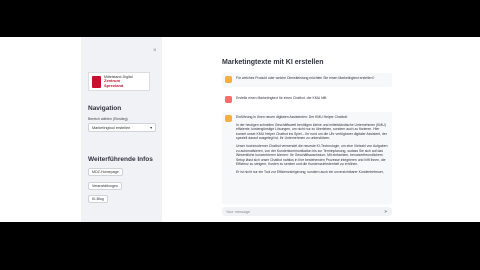 This screenshot has height=270, width=480. I want to click on link-ki-blog: KI-Blog, so click(98, 199).